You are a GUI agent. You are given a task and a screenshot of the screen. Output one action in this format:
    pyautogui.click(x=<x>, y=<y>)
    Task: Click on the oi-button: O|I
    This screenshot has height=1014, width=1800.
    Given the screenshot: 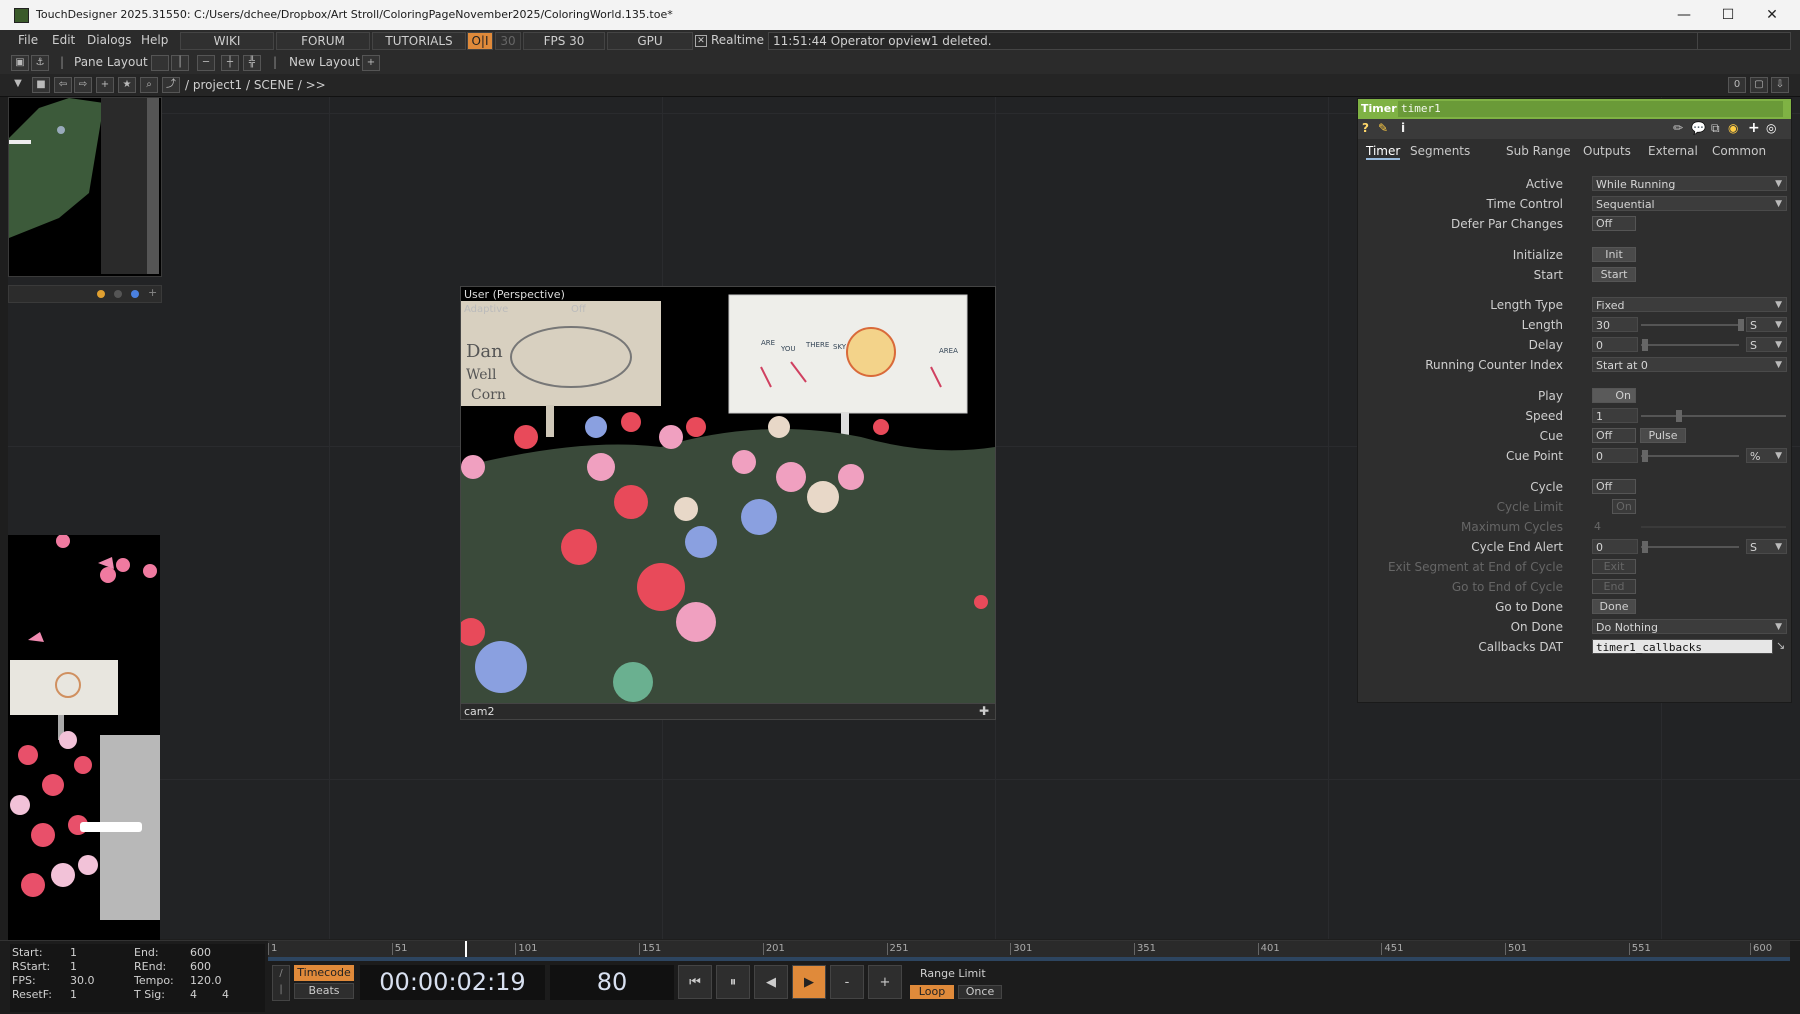 What is the action you would take?
    pyautogui.click(x=480, y=41)
    